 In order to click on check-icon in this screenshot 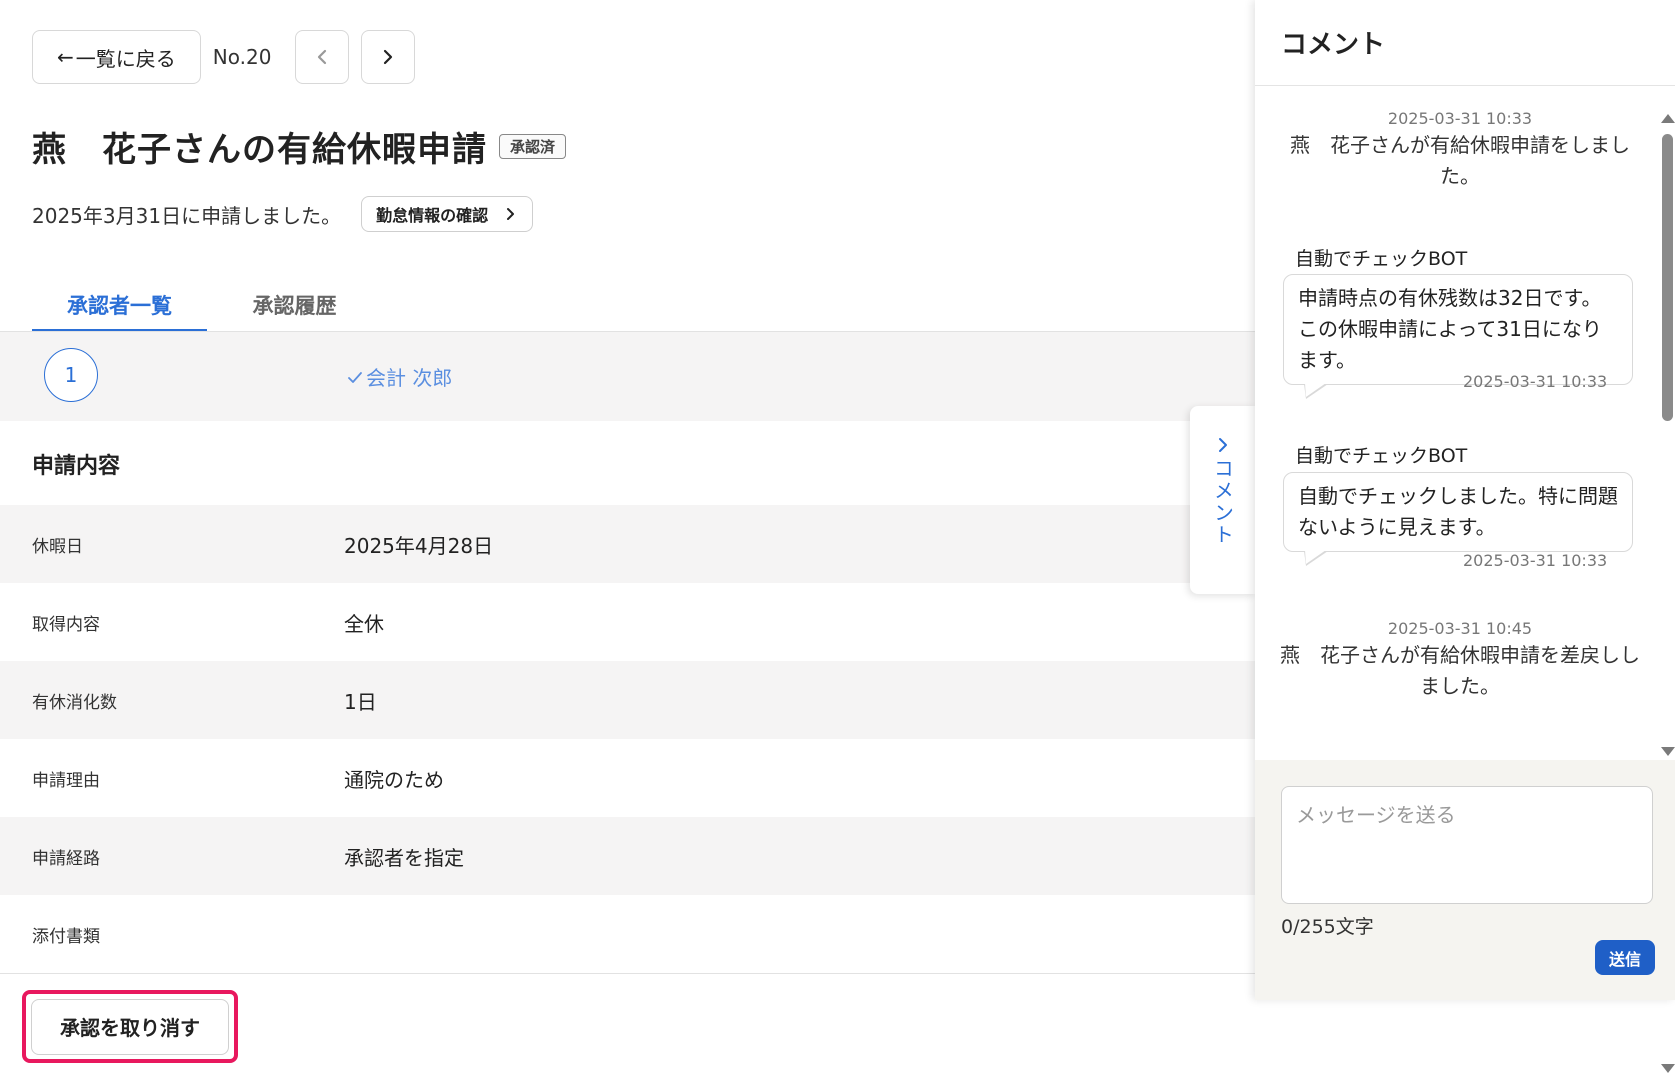, I will do `click(355, 377)`.